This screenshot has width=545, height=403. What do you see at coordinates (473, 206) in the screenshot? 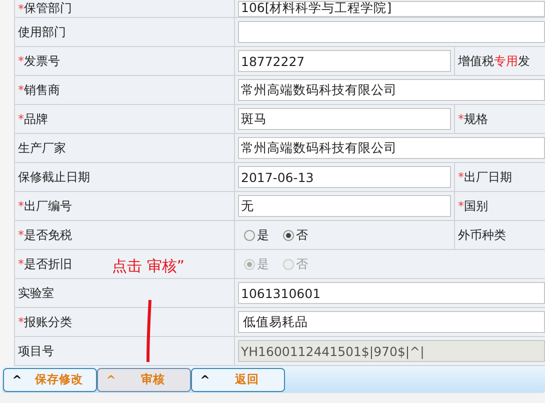
I see `form-label: *国别` at bounding box center [473, 206].